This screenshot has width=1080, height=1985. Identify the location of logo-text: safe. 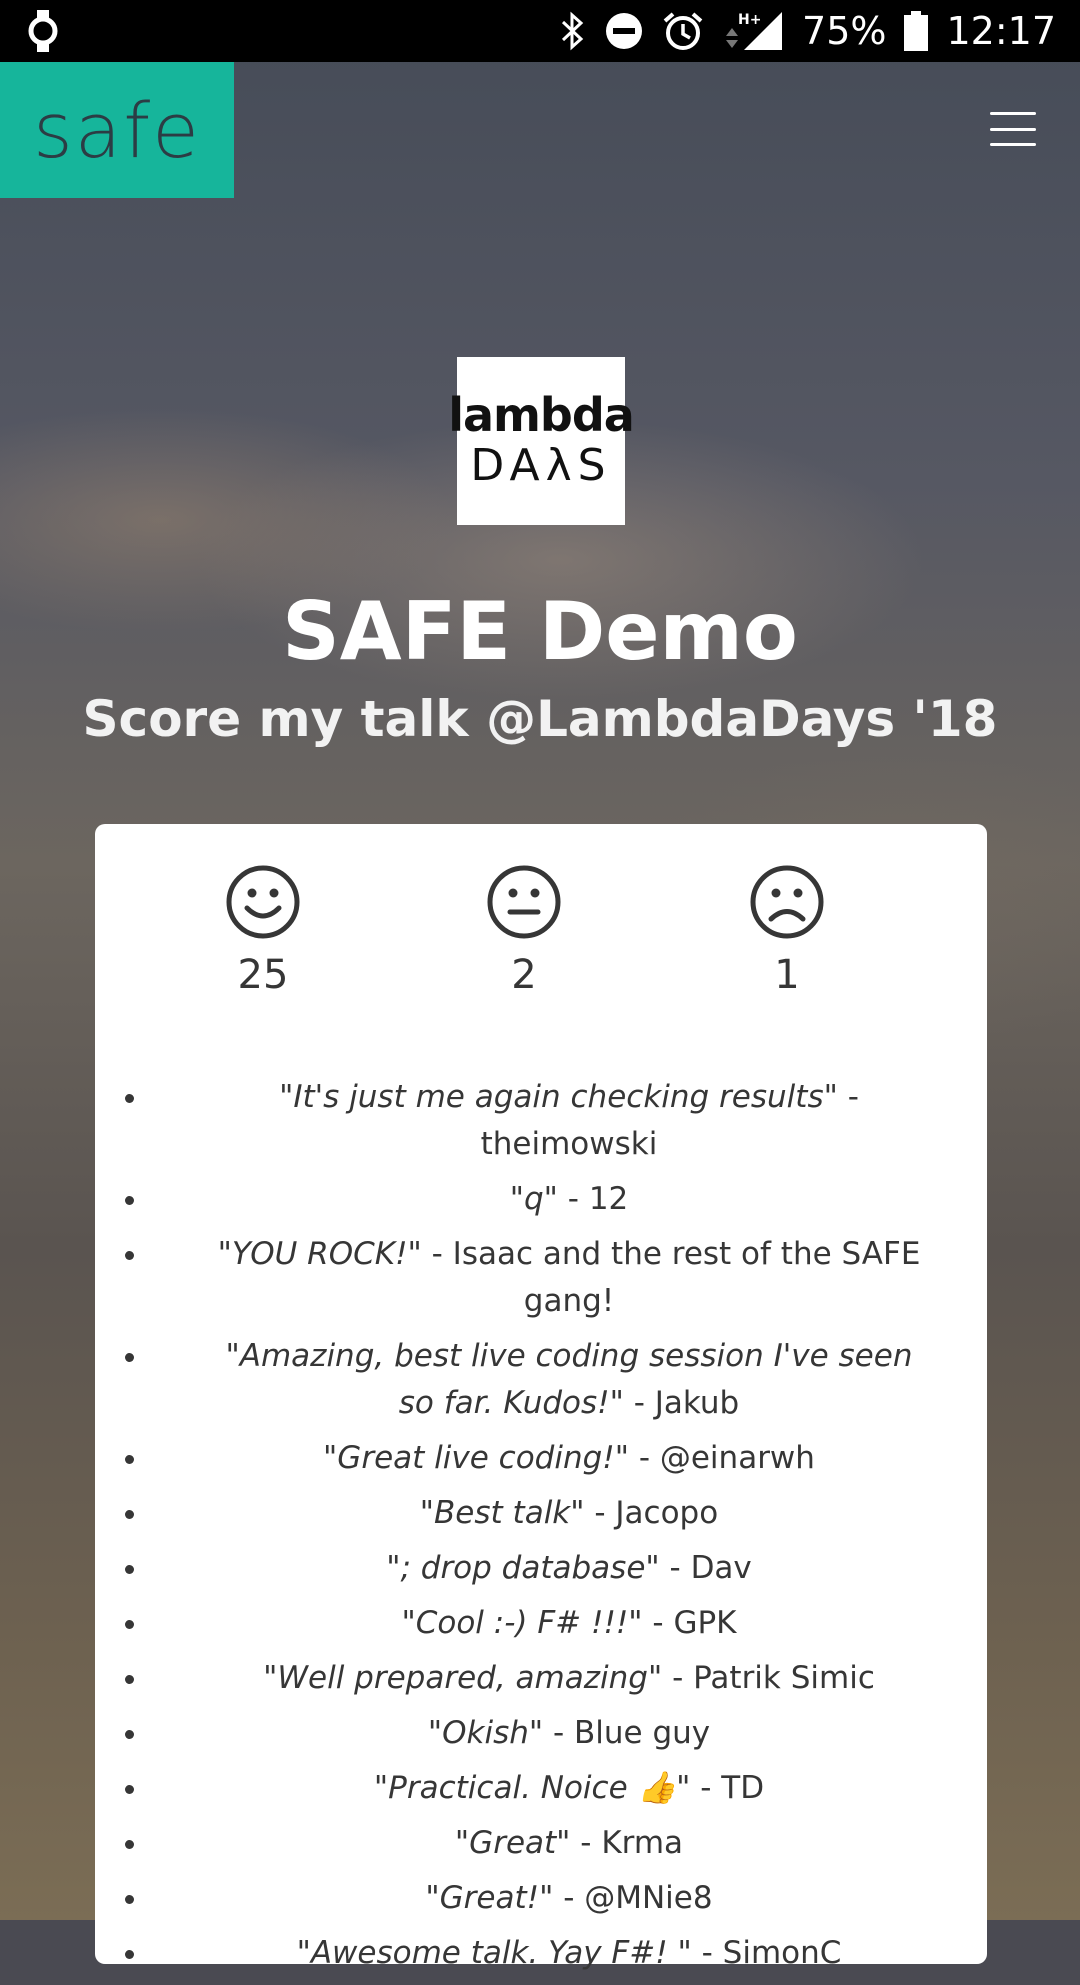
(117, 130).